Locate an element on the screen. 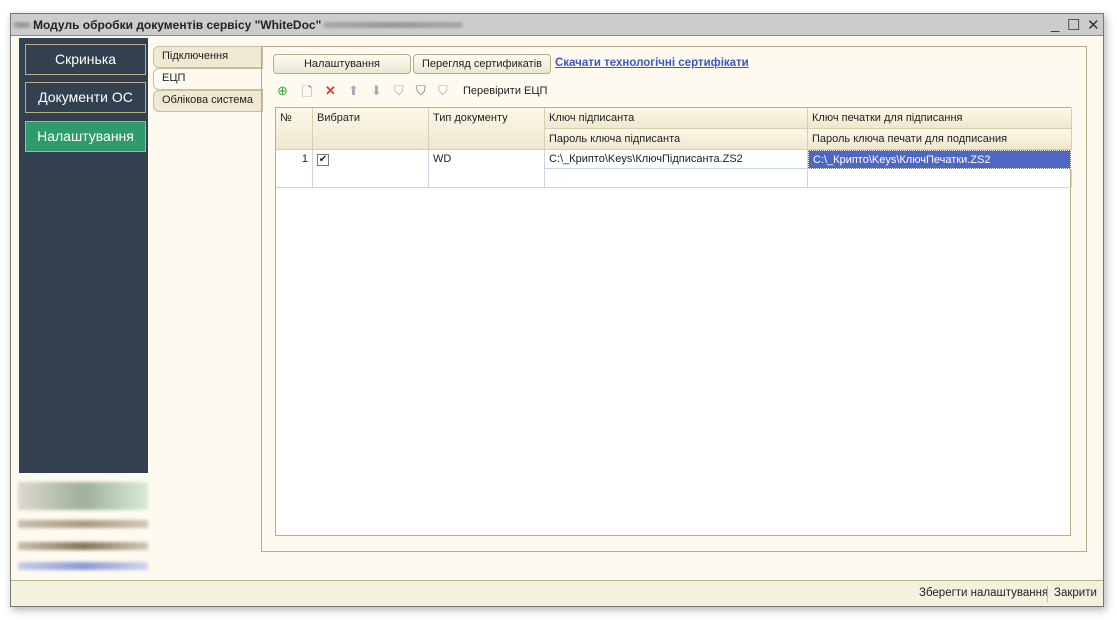 This screenshot has width=1117, height=620. check-ecp-button: Перевірити ЕЦП is located at coordinates (505, 91).